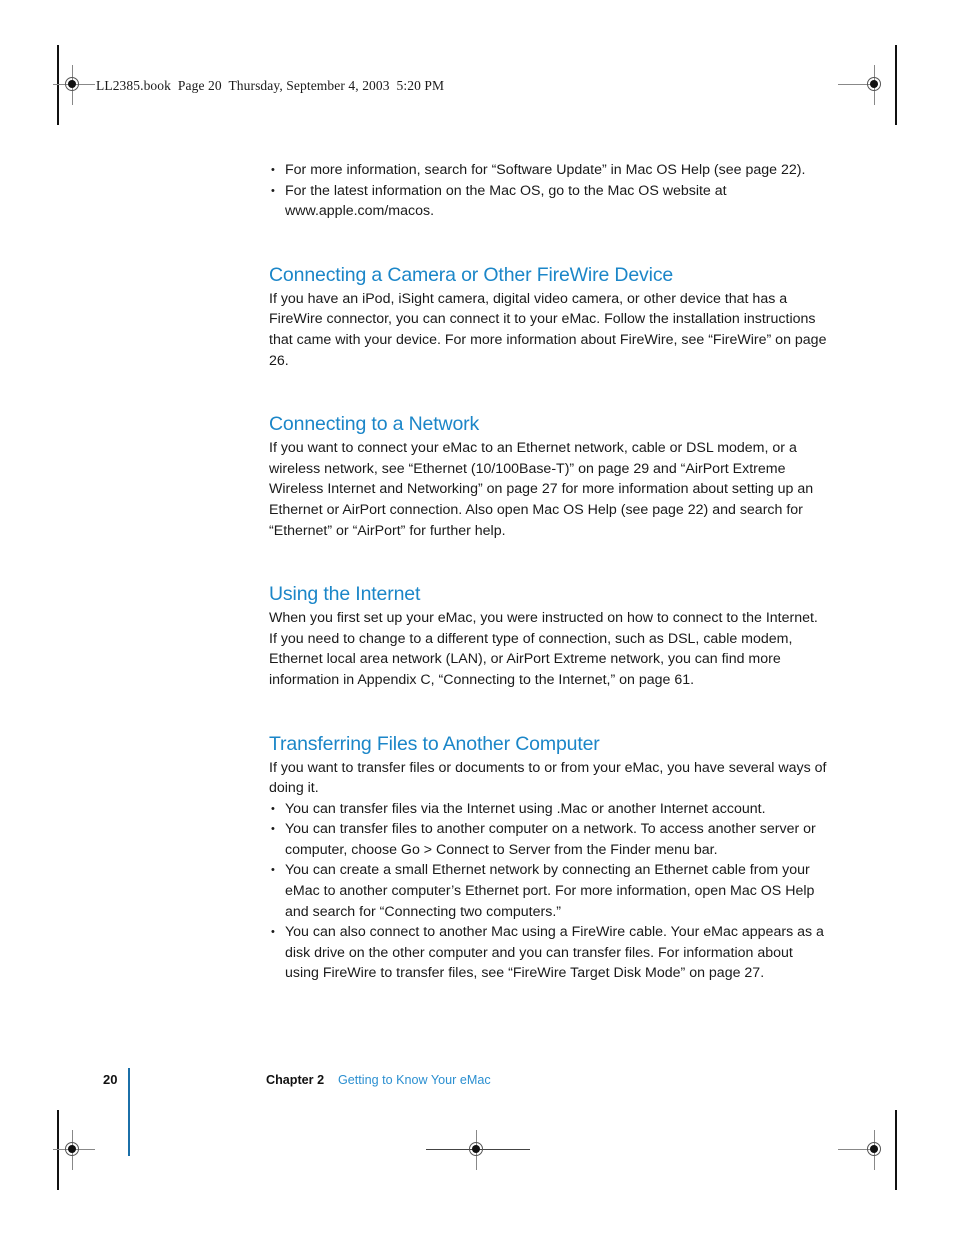 This screenshot has height=1235, width=954. What do you see at coordinates (862, 1150) in the screenshot?
I see `registration-mark-bottom-right` at bounding box center [862, 1150].